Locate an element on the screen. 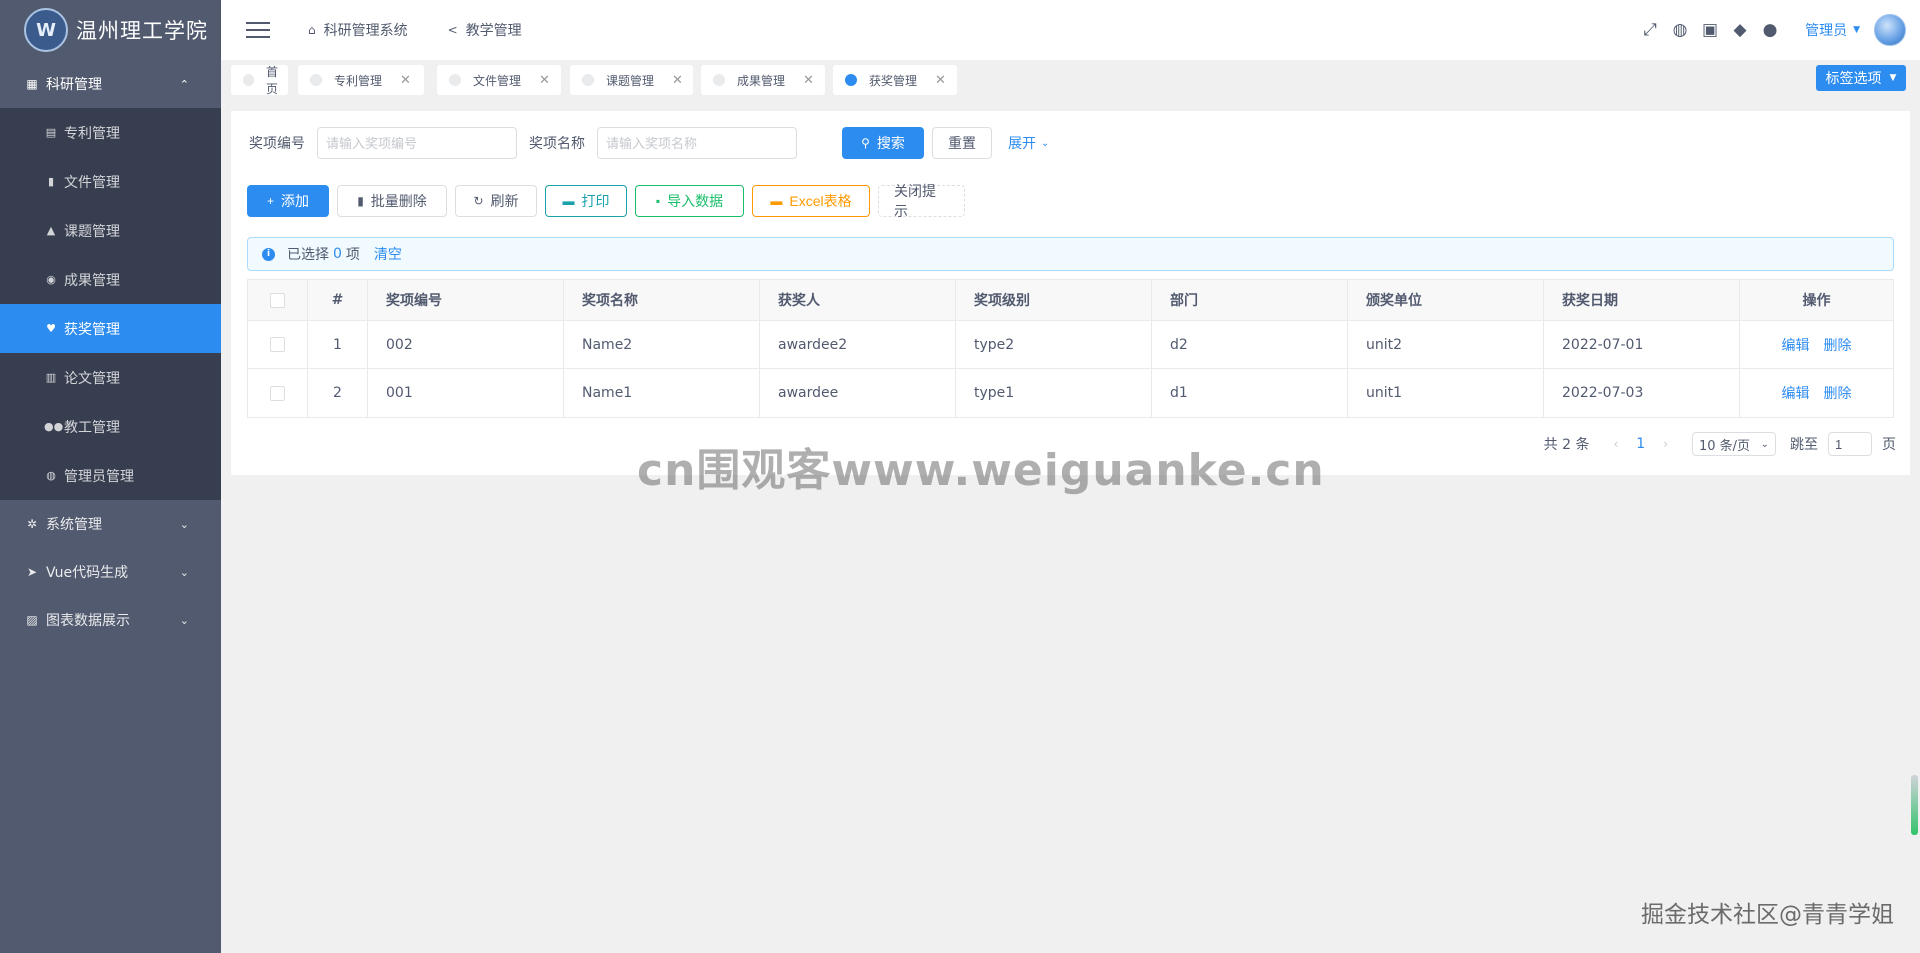 Image resolution: width=1920 pixels, height=953 pixels. sidebar-item-admin: ◍ 管理员管理 is located at coordinates (110, 475).